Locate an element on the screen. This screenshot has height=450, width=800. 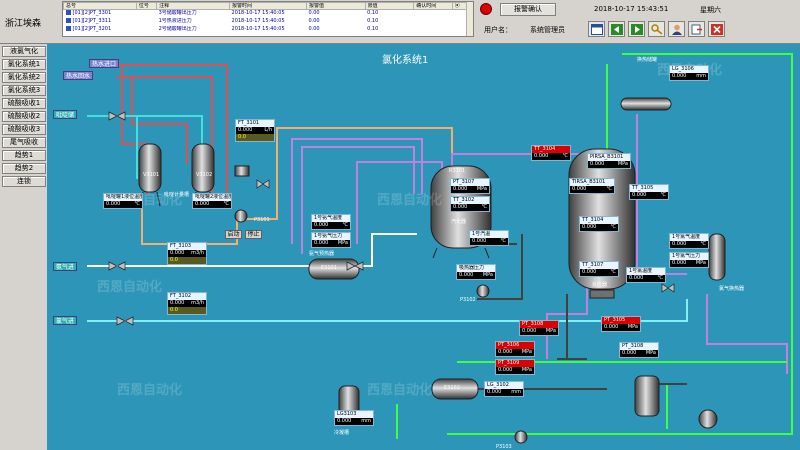
col-header: 限值 is located at coordinates (389, 6).